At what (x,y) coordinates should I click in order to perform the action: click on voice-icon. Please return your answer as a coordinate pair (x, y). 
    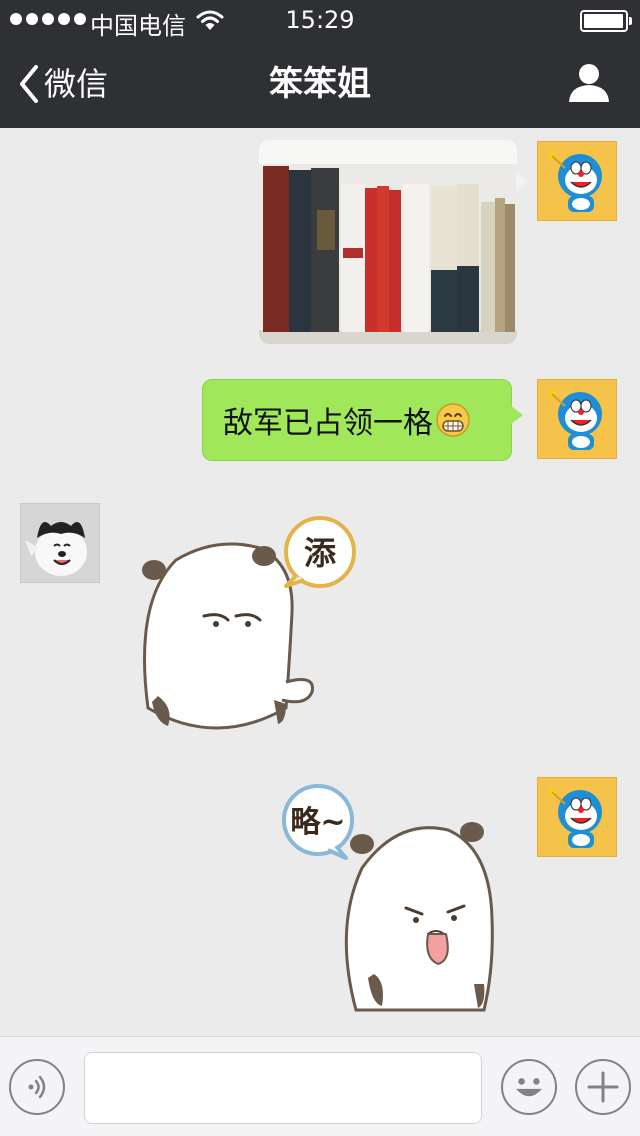
    Looking at the image, I should click on (37, 1087).